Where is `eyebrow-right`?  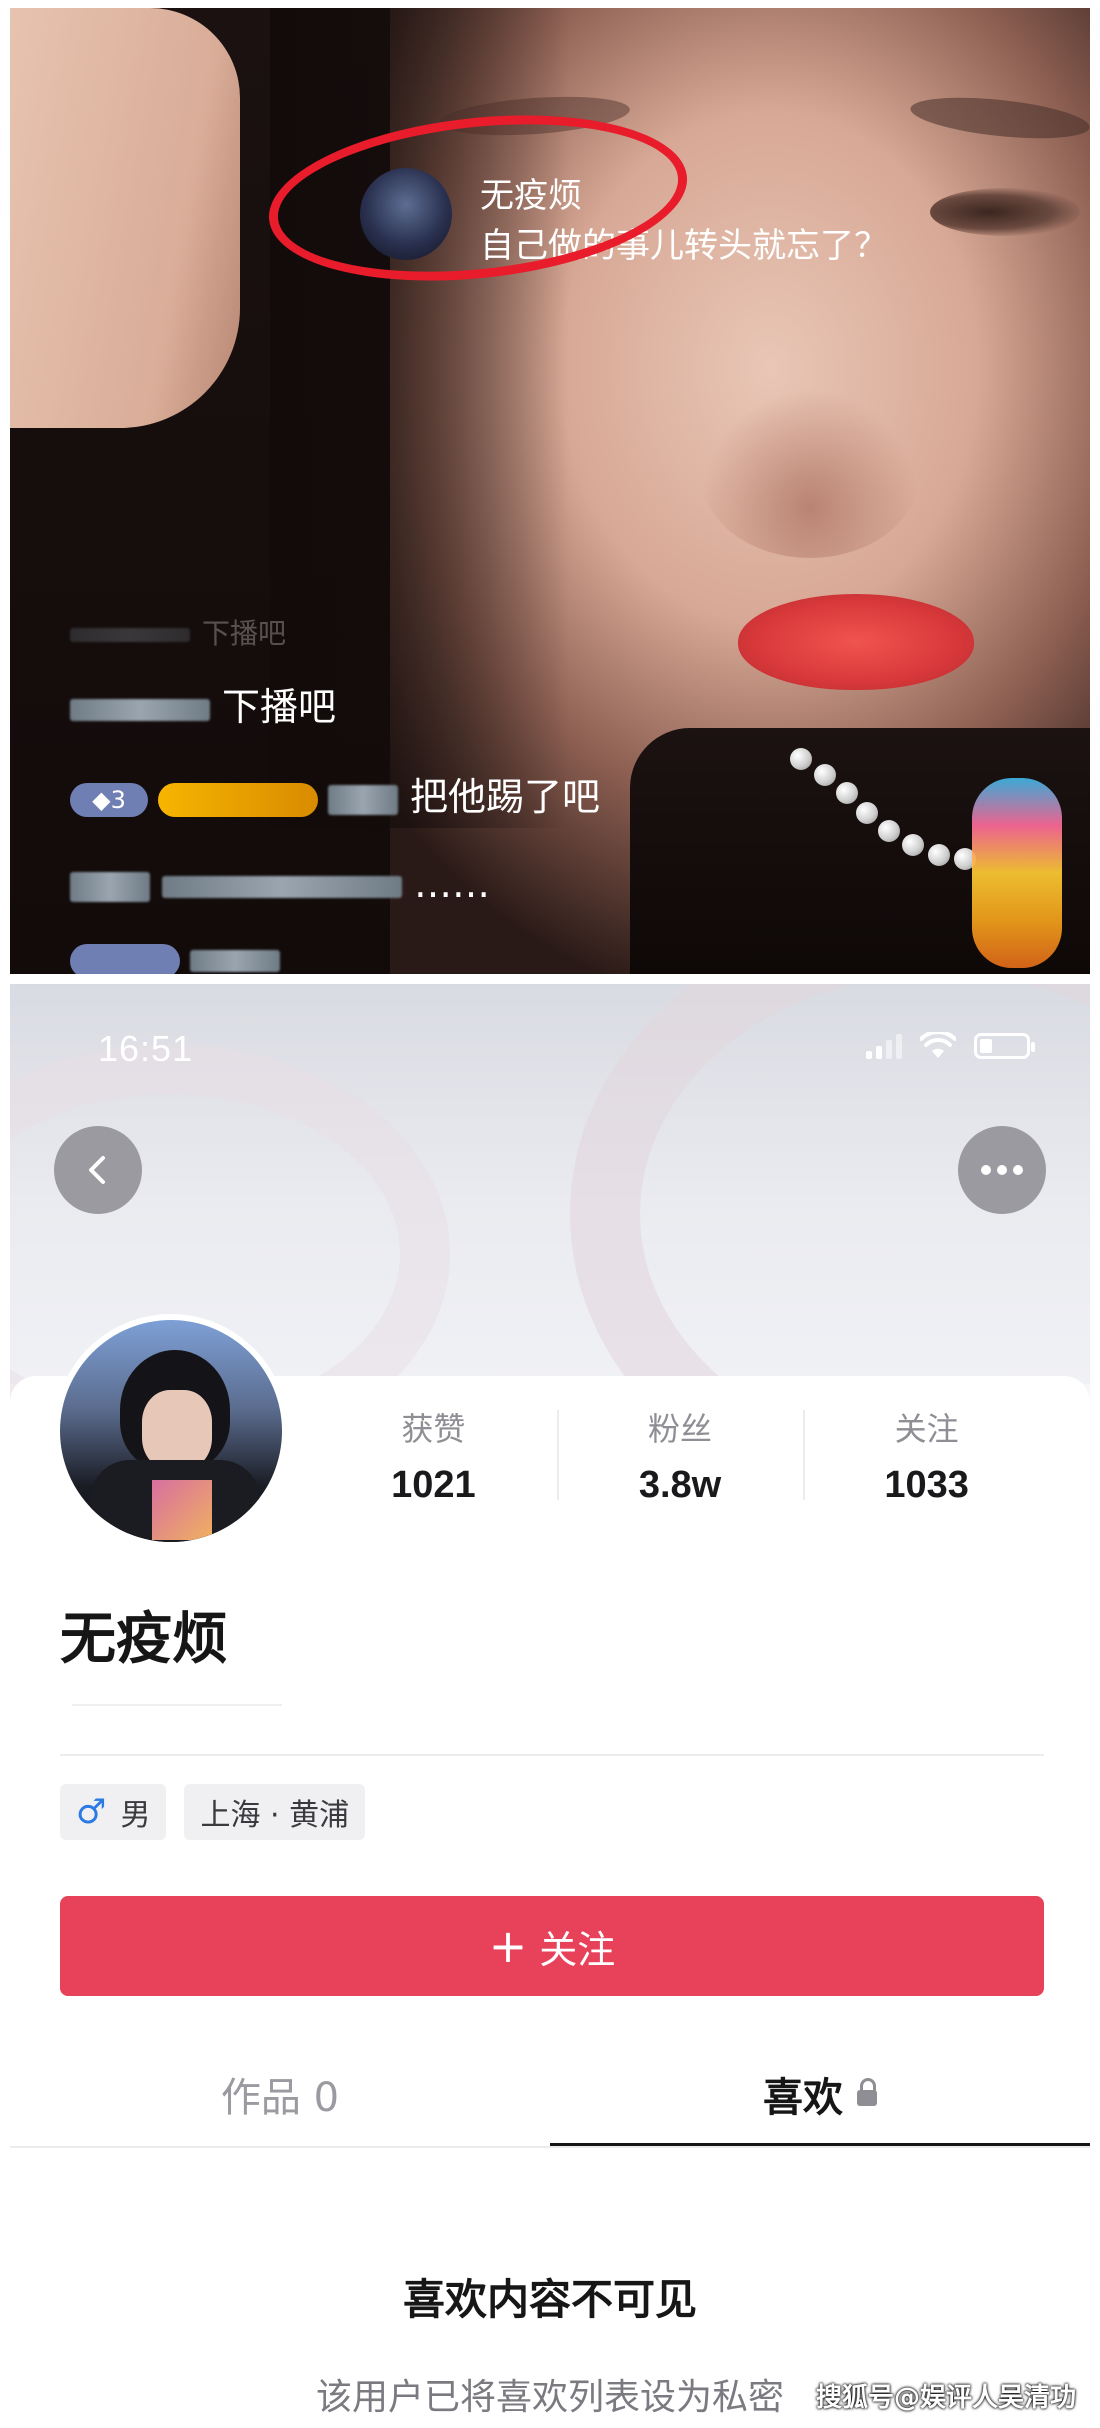
eyebrow-right is located at coordinates (999, 118).